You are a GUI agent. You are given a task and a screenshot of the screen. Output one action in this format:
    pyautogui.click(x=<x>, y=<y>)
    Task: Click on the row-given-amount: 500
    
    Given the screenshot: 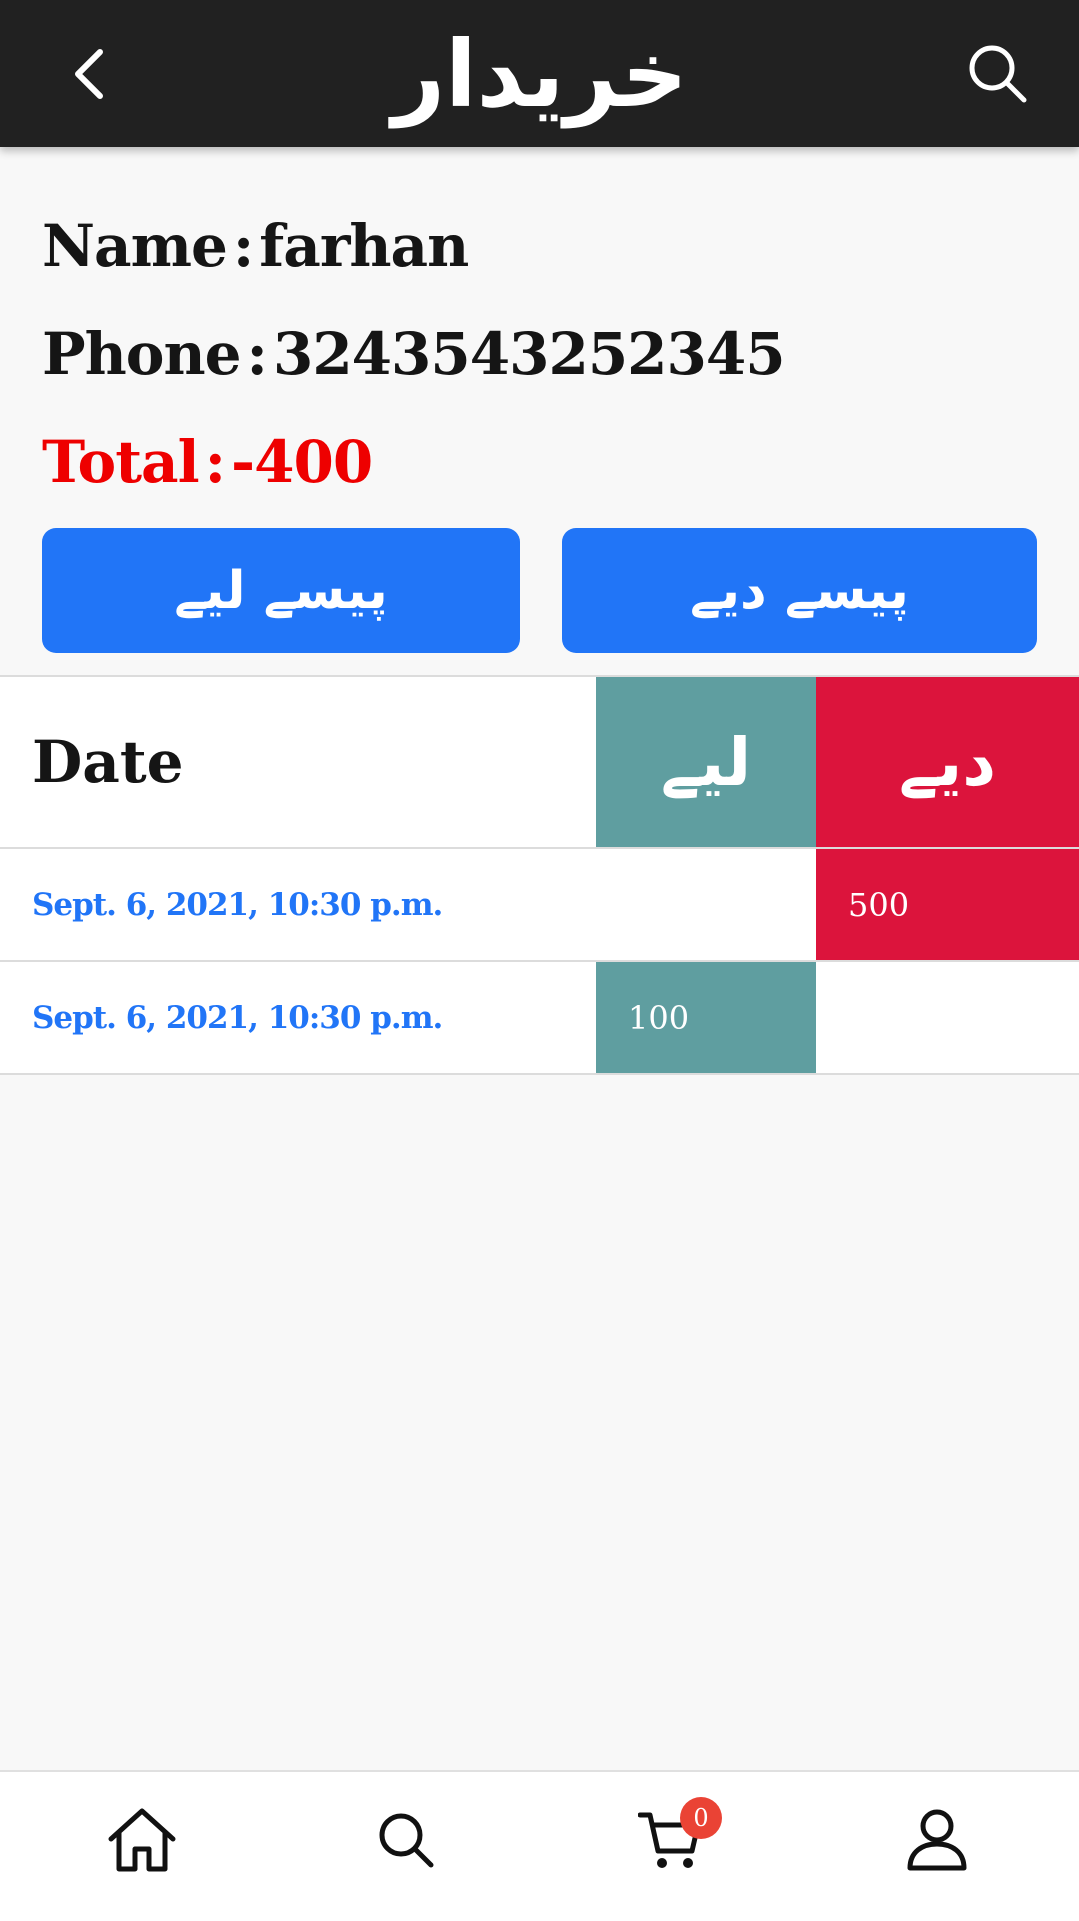 What is the action you would take?
    pyautogui.click(x=947, y=904)
    